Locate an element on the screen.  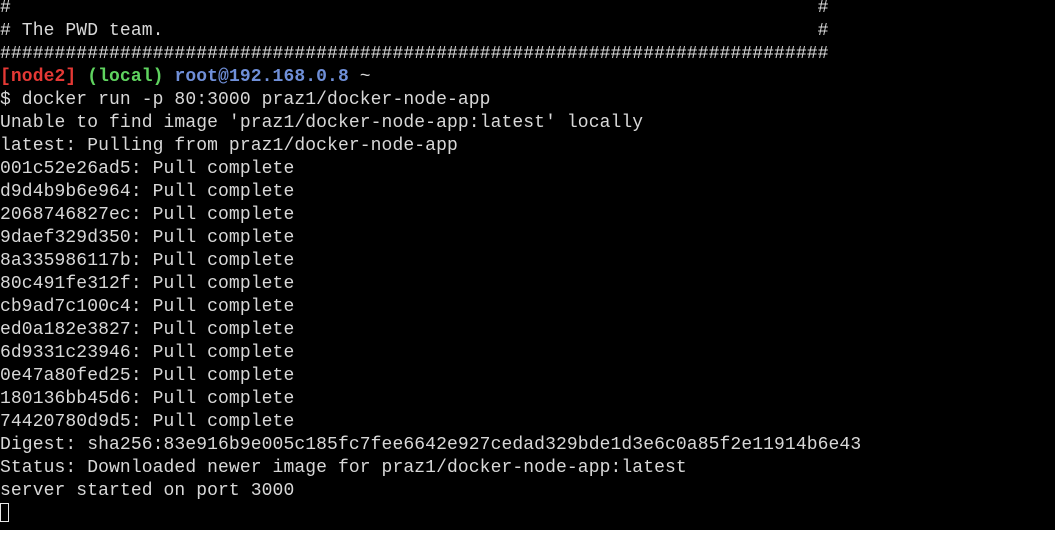
output-line: 2068746827ec: Pull complete is located at coordinates (147, 215).